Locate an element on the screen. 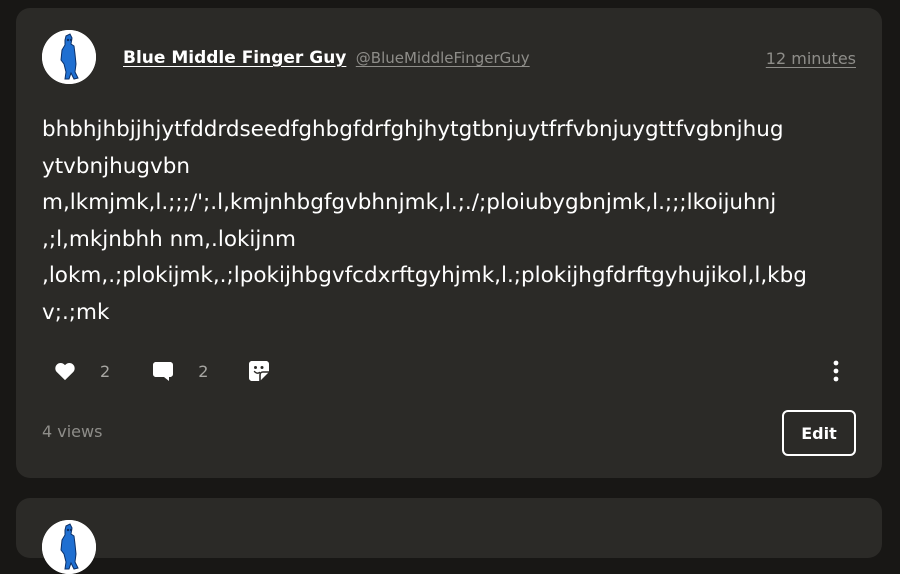  share-button is located at coordinates (259, 371).